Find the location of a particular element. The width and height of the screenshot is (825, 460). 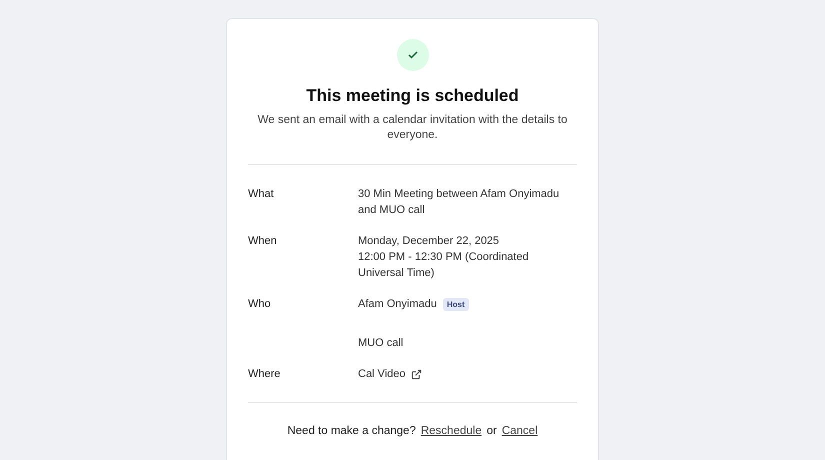

detail-label: When is located at coordinates (263, 241).